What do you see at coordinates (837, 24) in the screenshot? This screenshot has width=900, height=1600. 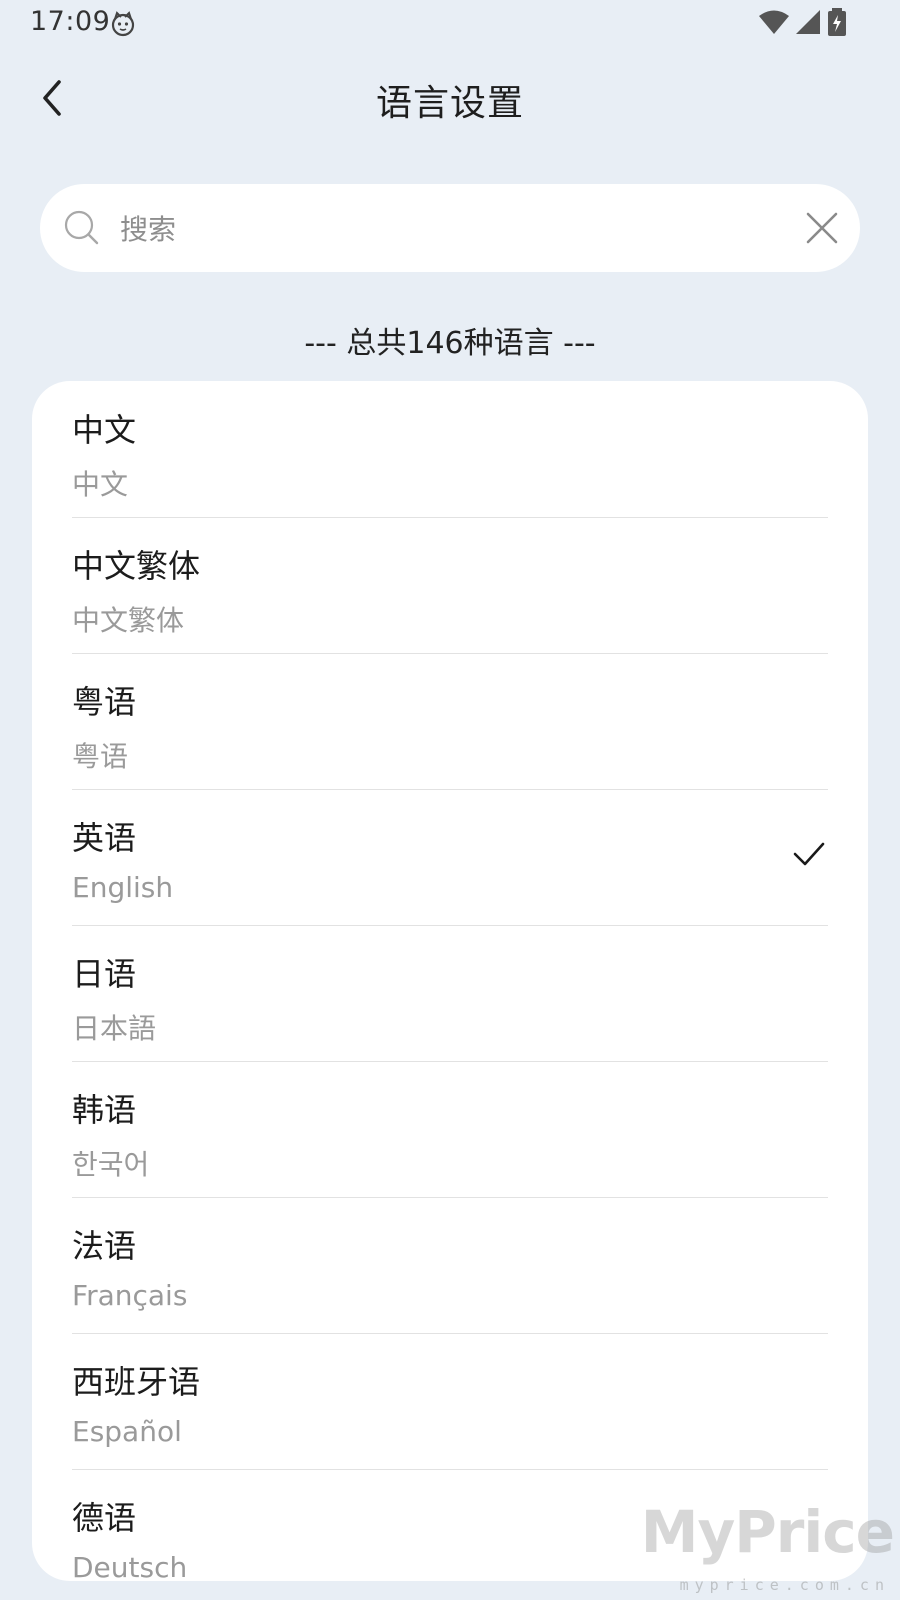 I see `battery-charging-icon` at bounding box center [837, 24].